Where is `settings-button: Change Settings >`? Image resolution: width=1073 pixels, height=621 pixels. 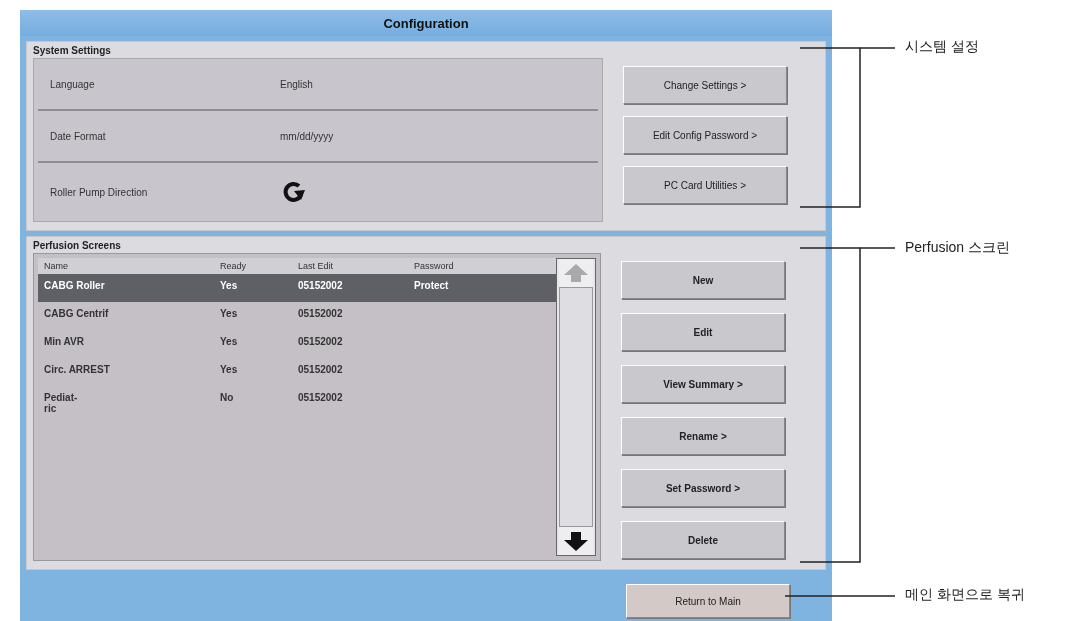
settings-button: Change Settings > is located at coordinates (705, 85).